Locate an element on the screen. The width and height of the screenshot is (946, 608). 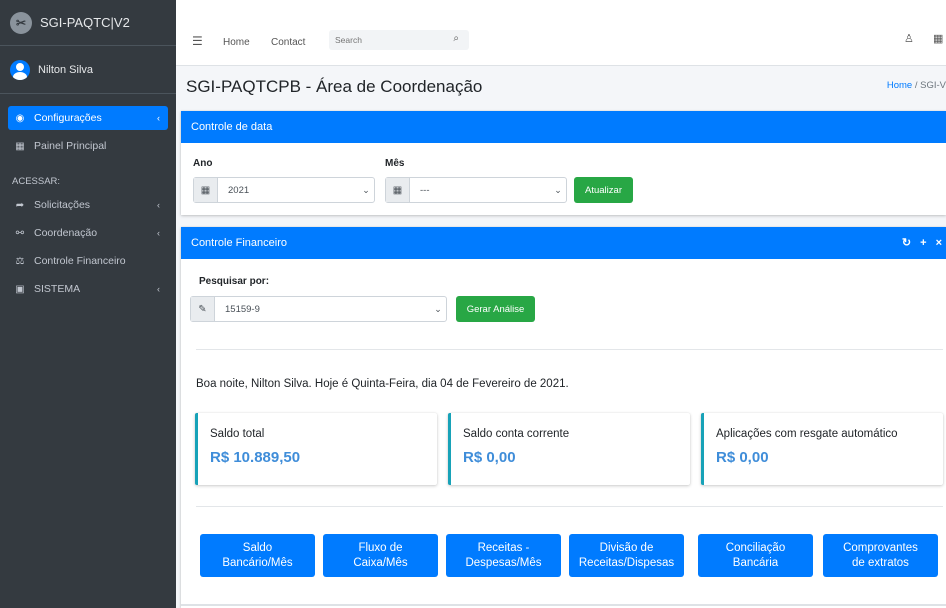
card-title: Controle de data is located at coordinates (232, 127).